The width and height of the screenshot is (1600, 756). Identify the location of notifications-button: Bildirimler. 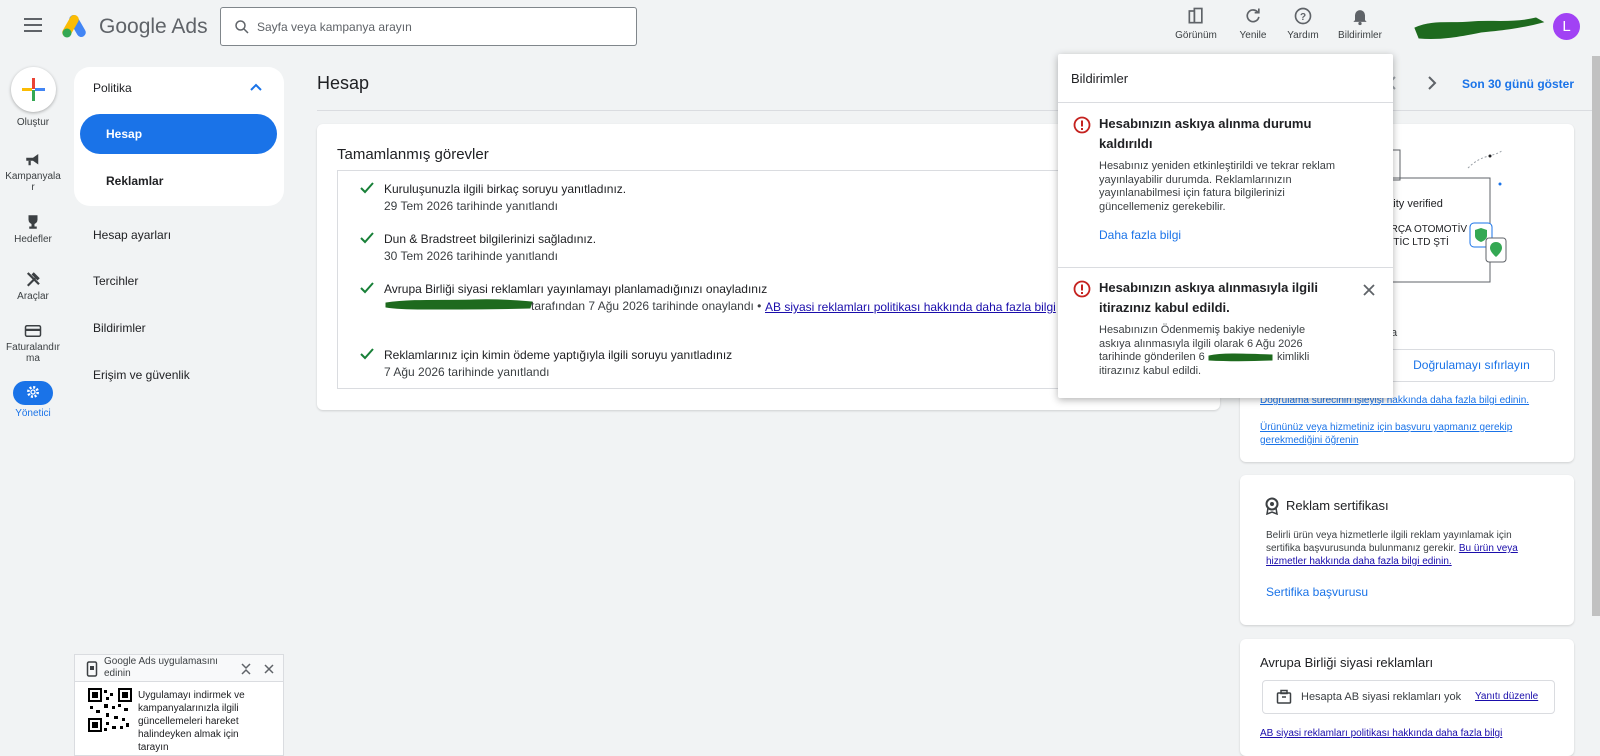
(1360, 23).